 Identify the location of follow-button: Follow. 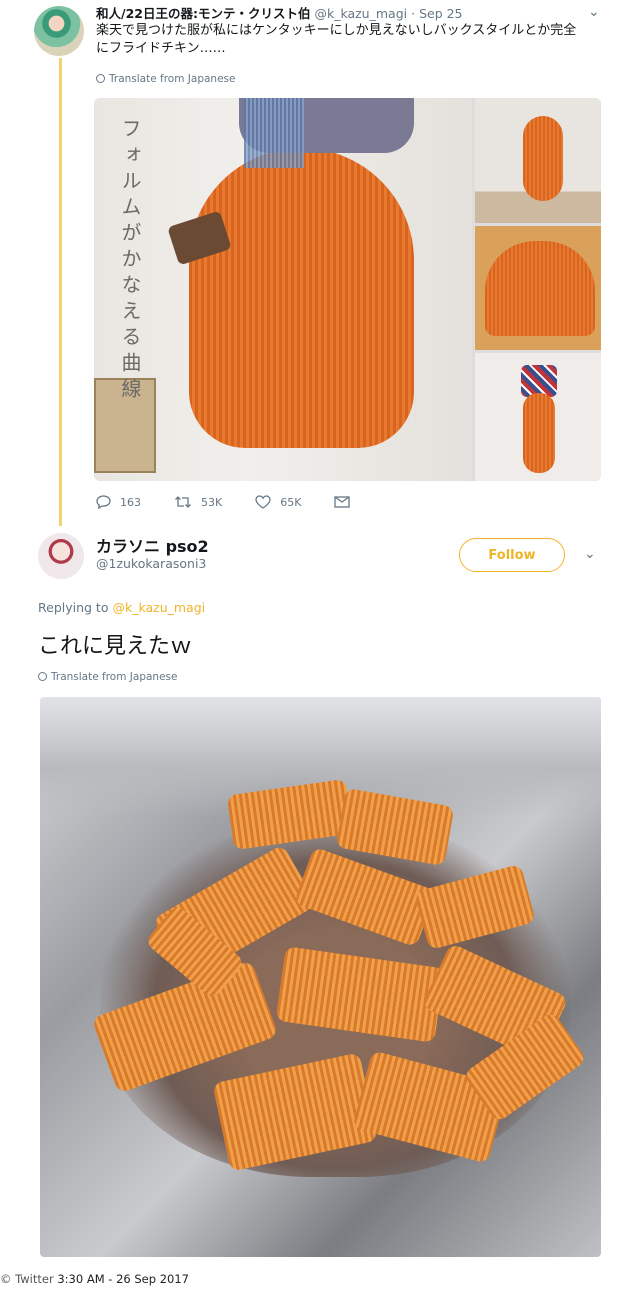
(512, 555).